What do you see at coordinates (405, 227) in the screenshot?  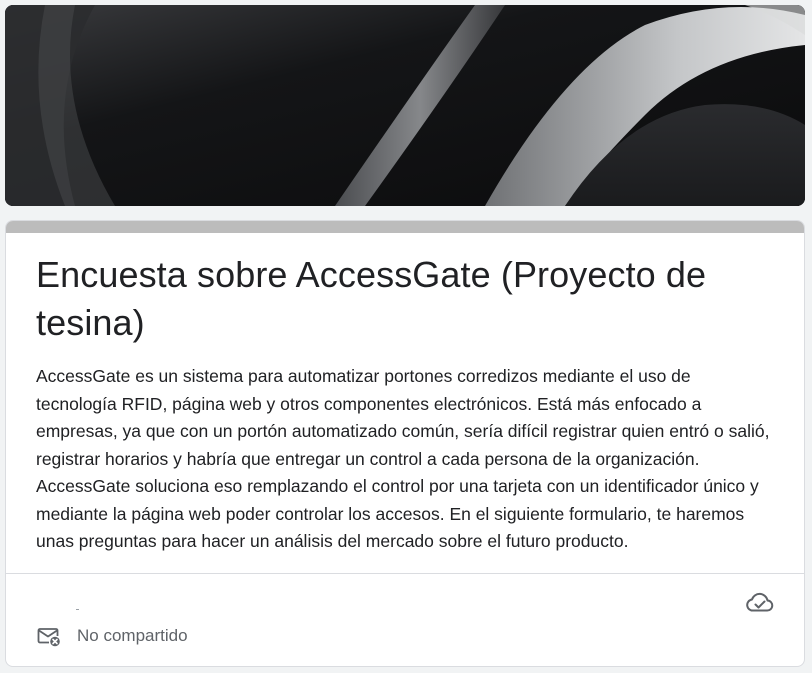 I see `theme-accent-bar` at bounding box center [405, 227].